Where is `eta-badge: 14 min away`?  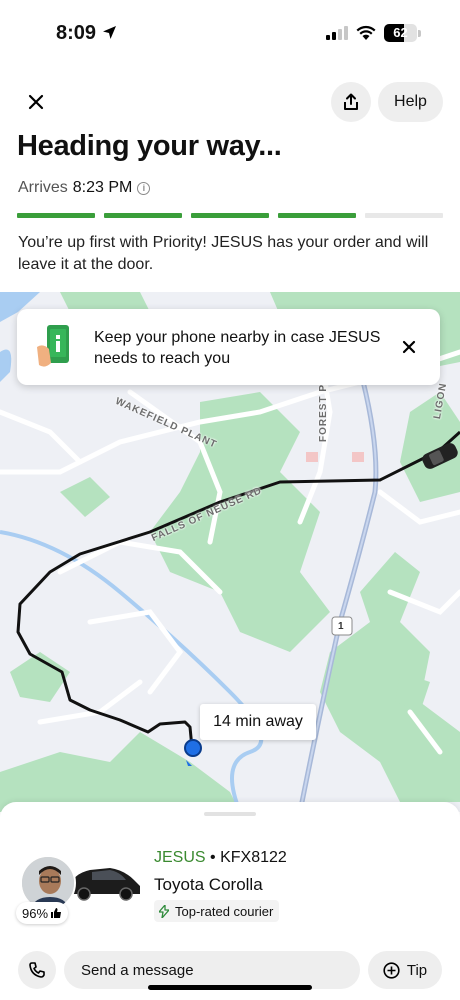 eta-badge: 14 min away is located at coordinates (258, 722).